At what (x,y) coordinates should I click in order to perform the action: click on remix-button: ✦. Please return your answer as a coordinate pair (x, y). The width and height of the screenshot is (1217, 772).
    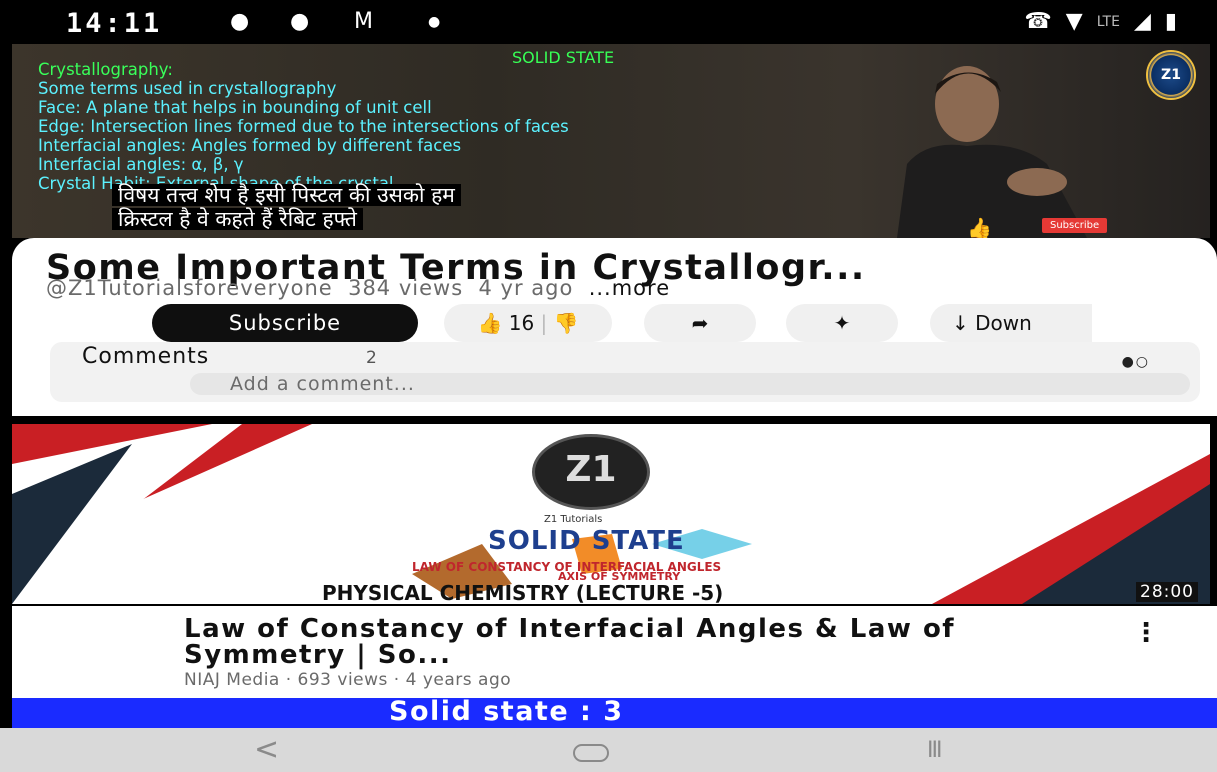
    Looking at the image, I should click on (842, 323).